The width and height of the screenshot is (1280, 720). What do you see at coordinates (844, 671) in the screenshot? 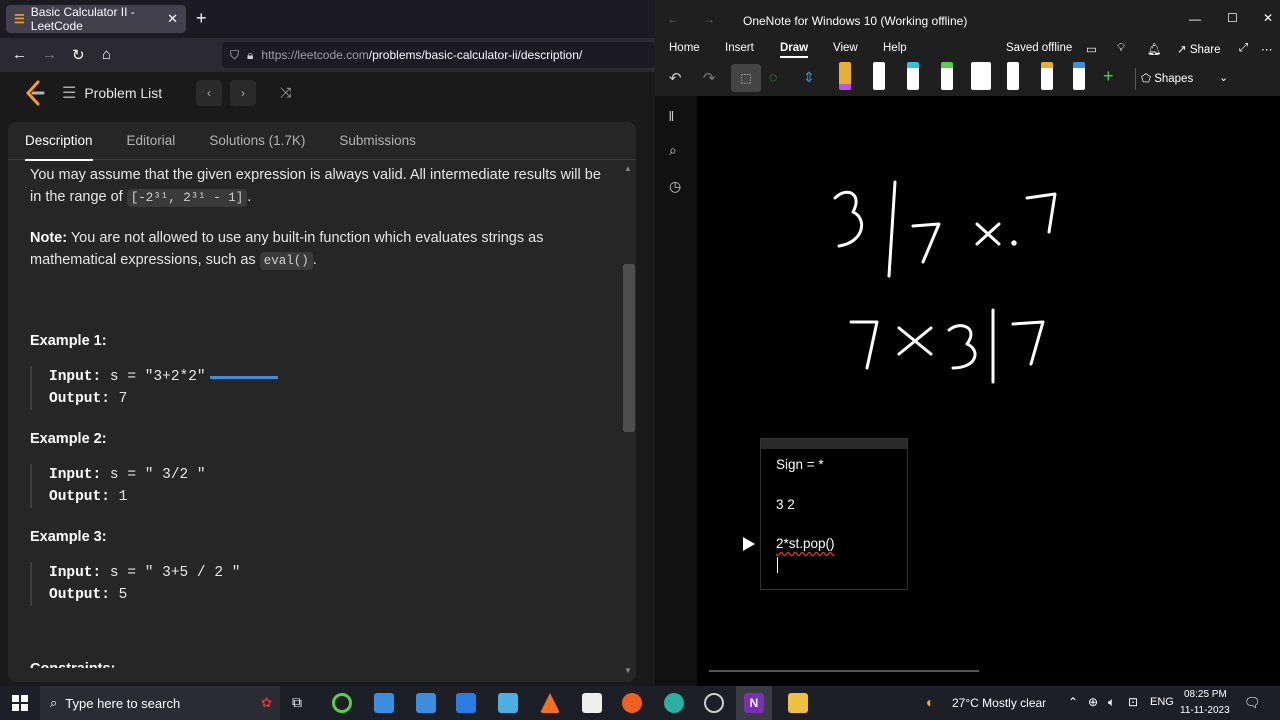
I see `horizontal-scrollbar` at bounding box center [844, 671].